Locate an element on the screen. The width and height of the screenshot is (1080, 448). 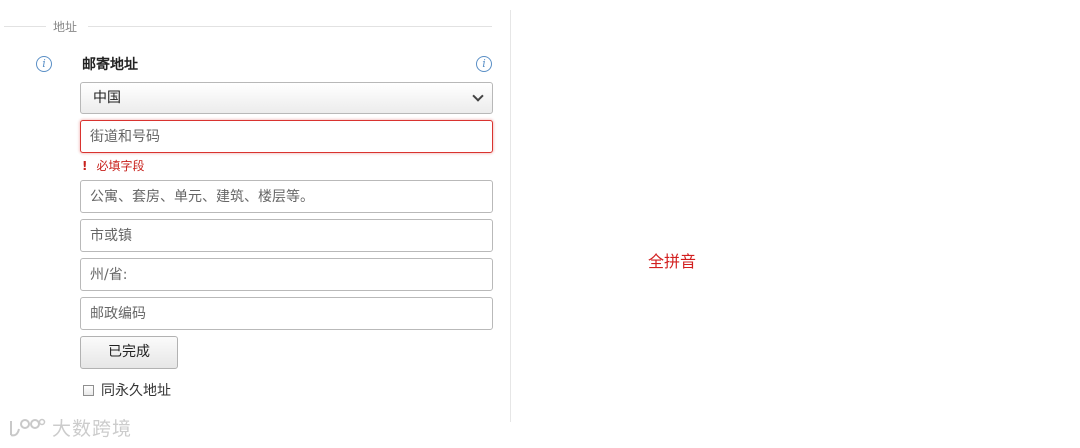
permanent-address-label: 同永久地址 is located at coordinates (136, 390).